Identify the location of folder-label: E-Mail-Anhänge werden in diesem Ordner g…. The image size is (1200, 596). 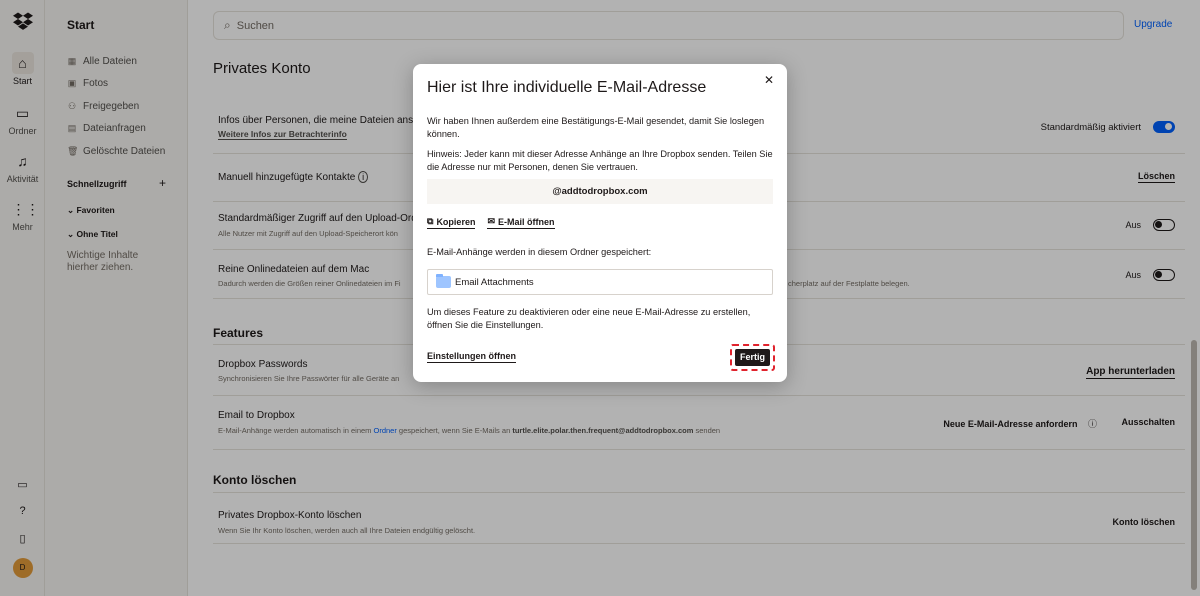
(539, 252).